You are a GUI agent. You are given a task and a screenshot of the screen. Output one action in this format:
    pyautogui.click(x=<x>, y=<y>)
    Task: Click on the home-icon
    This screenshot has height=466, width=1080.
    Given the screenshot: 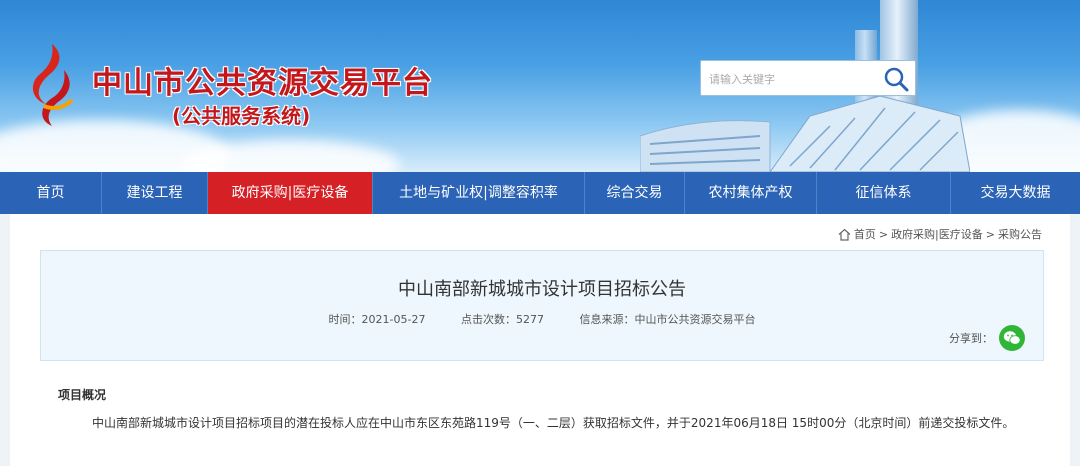 What is the action you would take?
    pyautogui.click(x=844, y=234)
    